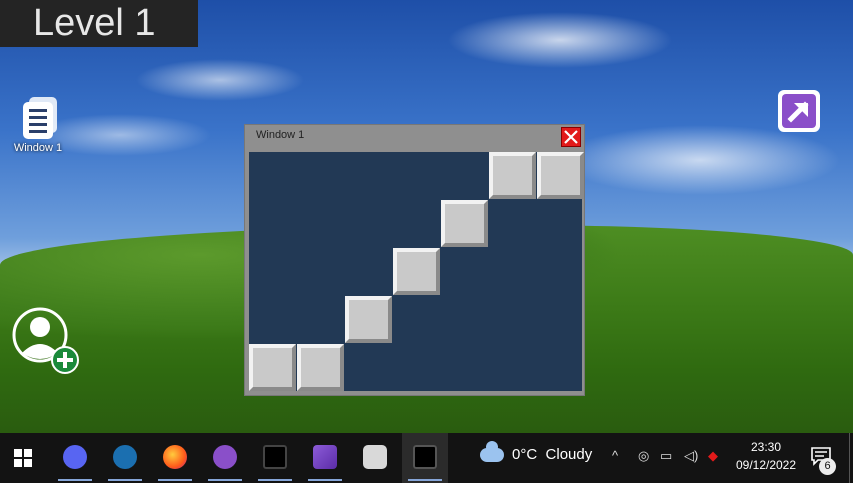 The image size is (853, 483). I want to click on network-icon: ▭, so click(666, 456).